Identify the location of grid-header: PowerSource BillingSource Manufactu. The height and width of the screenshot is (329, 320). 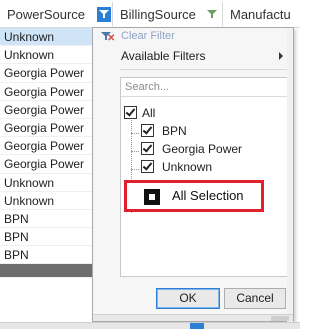
(150, 14).